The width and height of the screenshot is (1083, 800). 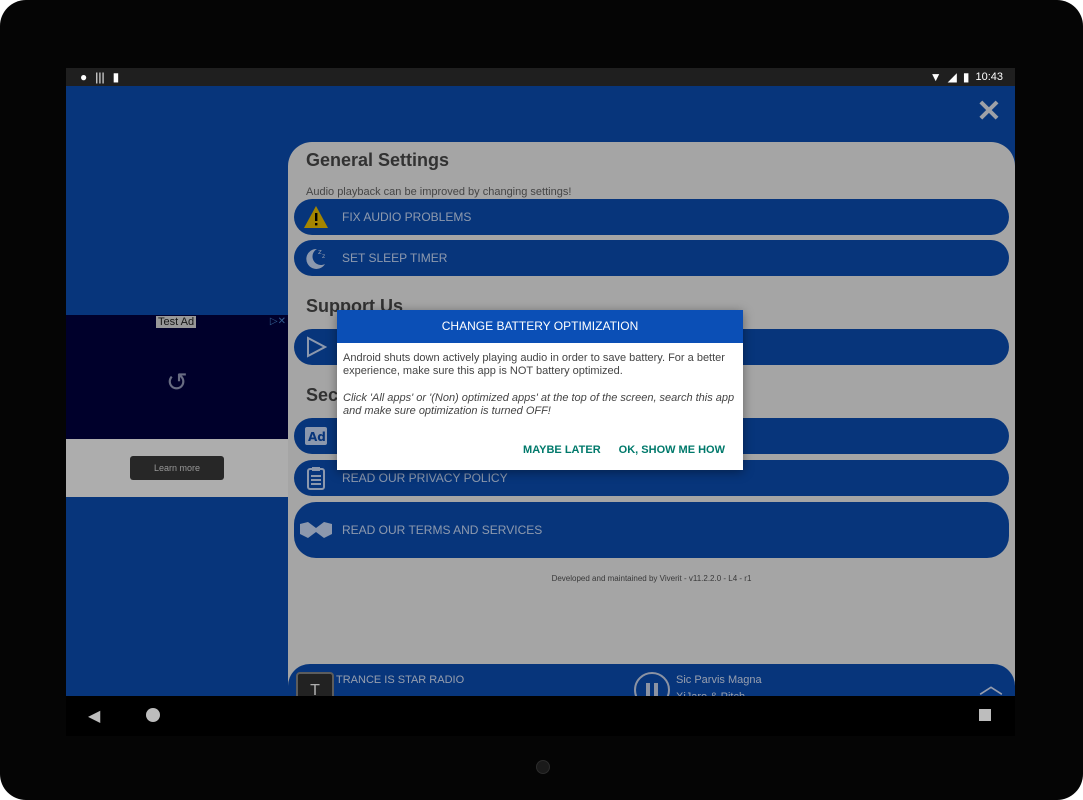 I want to click on wifi-icon: ▼, so click(x=935, y=77).